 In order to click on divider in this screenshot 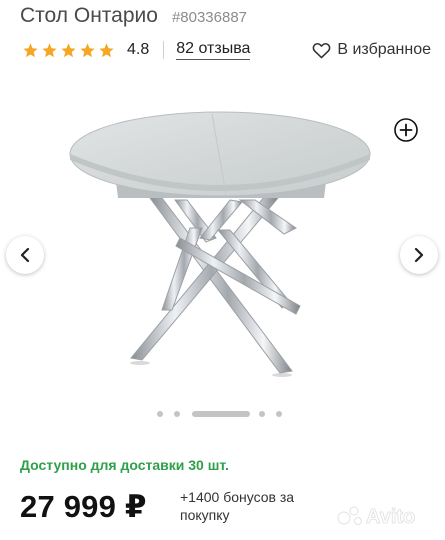, I will do `click(164, 50)`.